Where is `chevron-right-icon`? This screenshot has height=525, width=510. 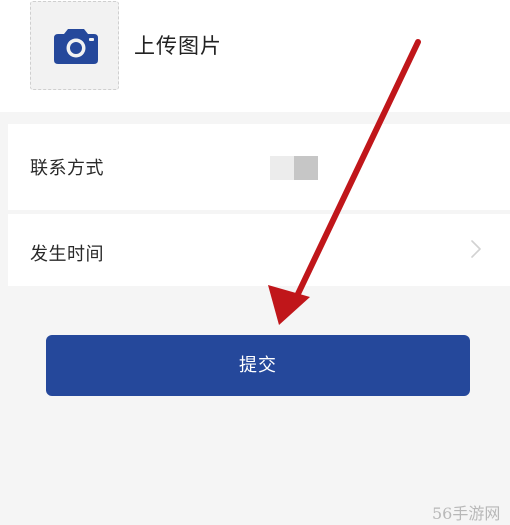 chevron-right-icon is located at coordinates (476, 249).